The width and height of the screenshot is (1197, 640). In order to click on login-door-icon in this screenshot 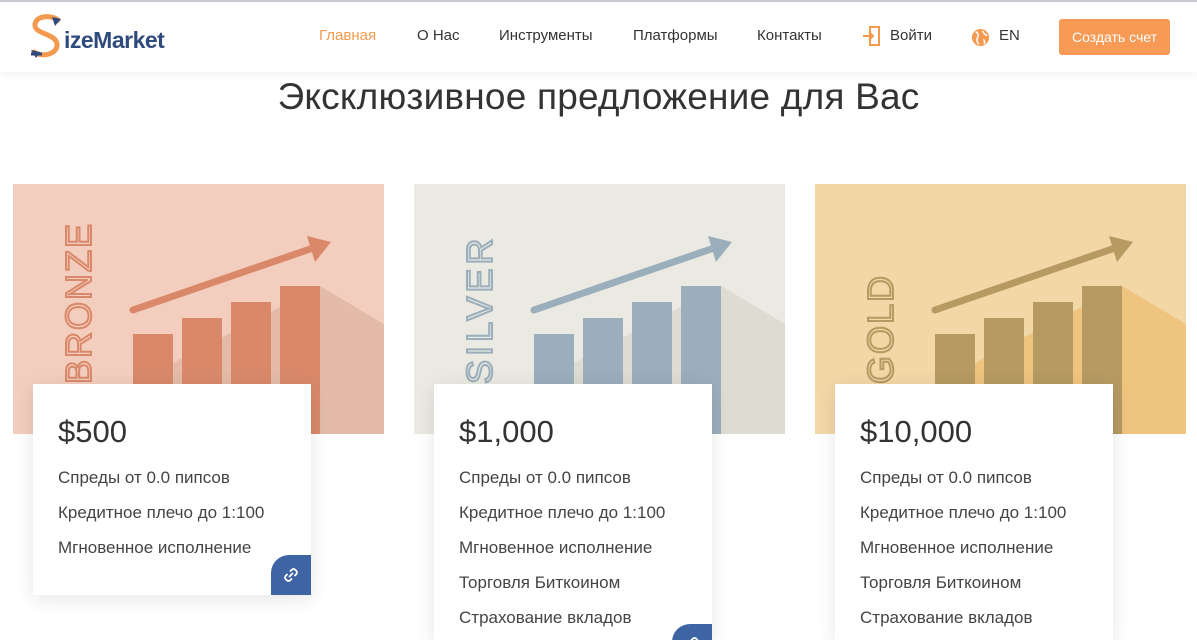, I will do `click(871, 38)`.